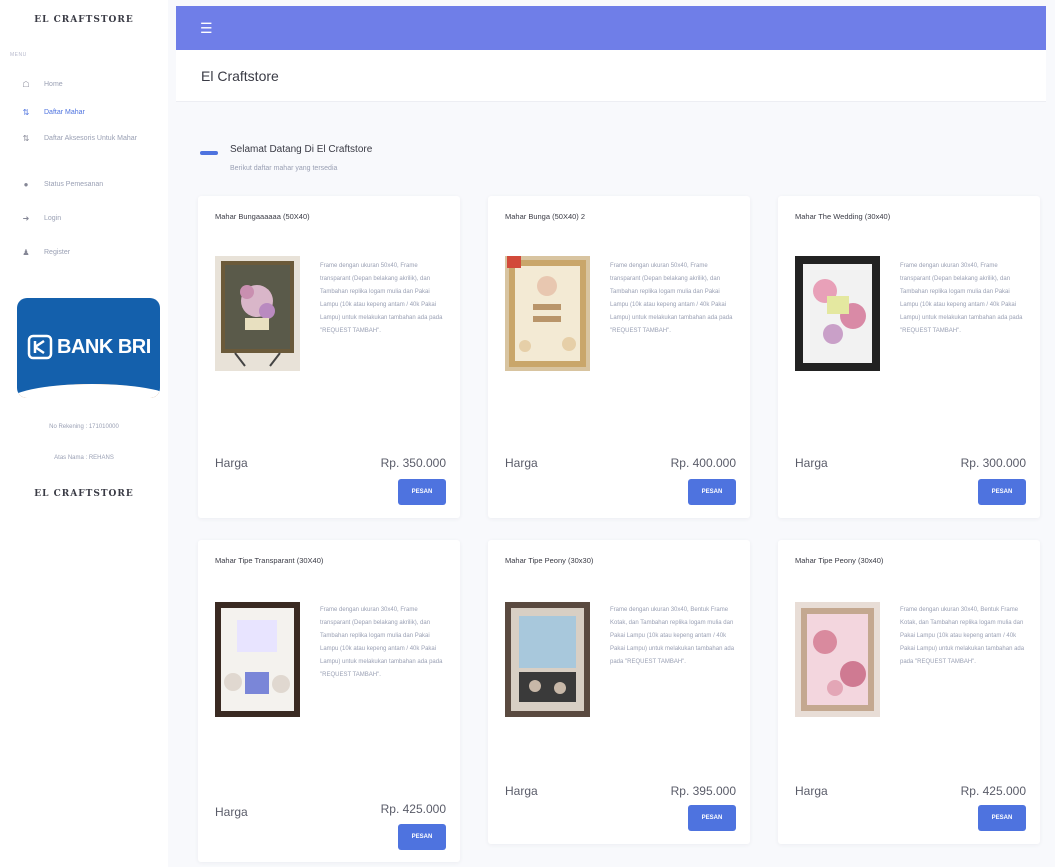  Describe the element at coordinates (40, 347) in the screenshot. I see `bri-emblem-icon` at that location.